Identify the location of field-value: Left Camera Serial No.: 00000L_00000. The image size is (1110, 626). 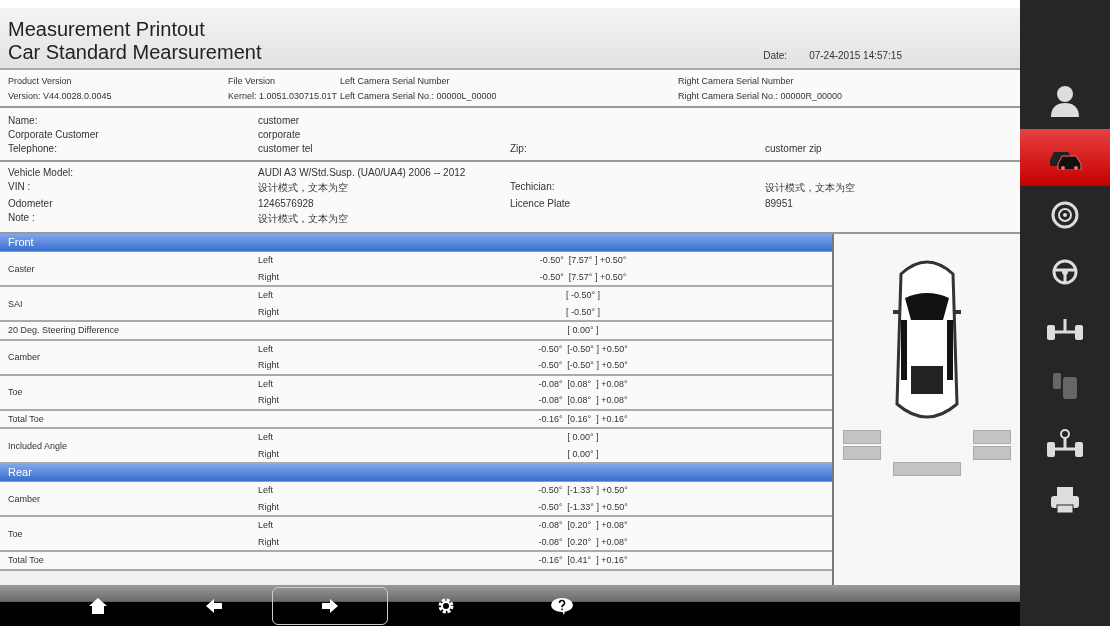
(419, 96).